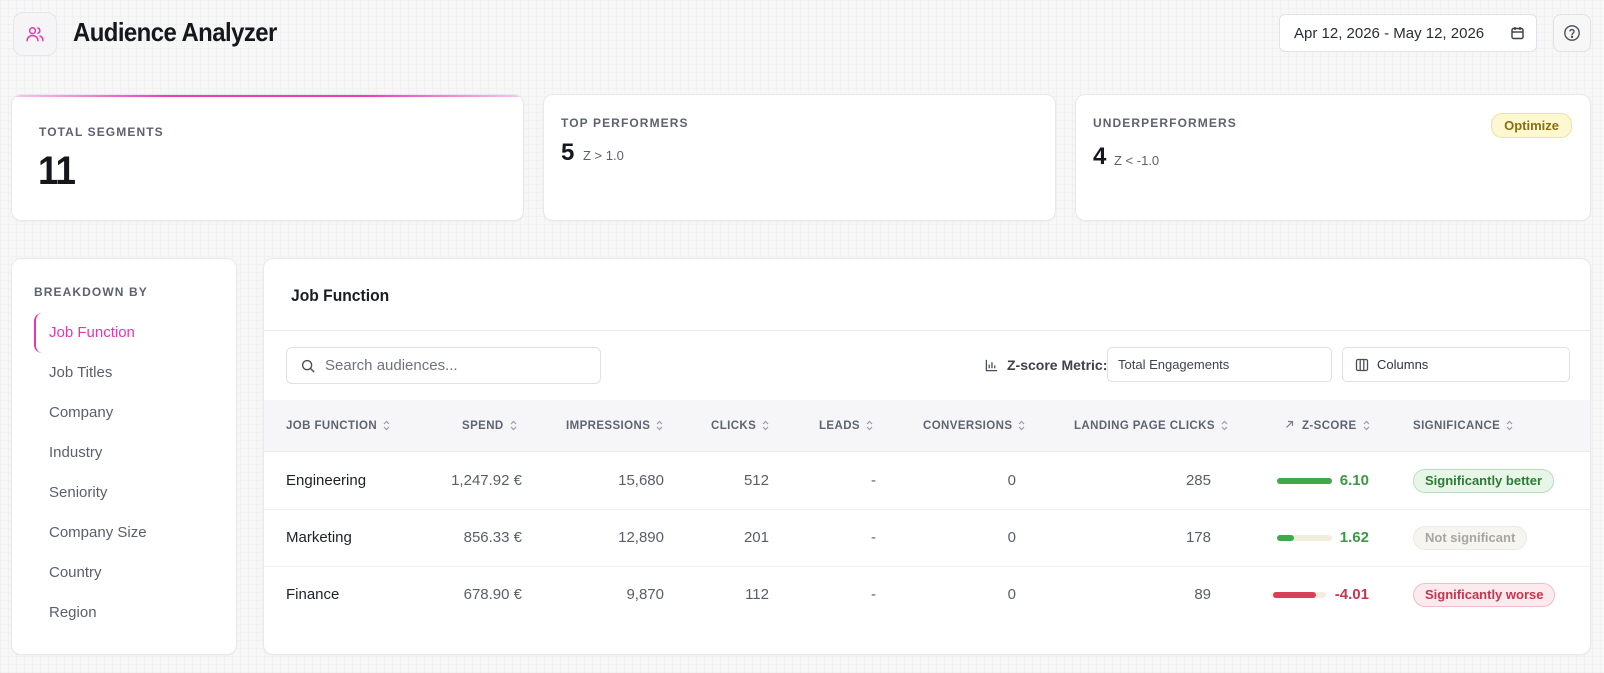  Describe the element at coordinates (625, 123) in the screenshot. I see `stat-label: TOP PERFORMERS` at that location.